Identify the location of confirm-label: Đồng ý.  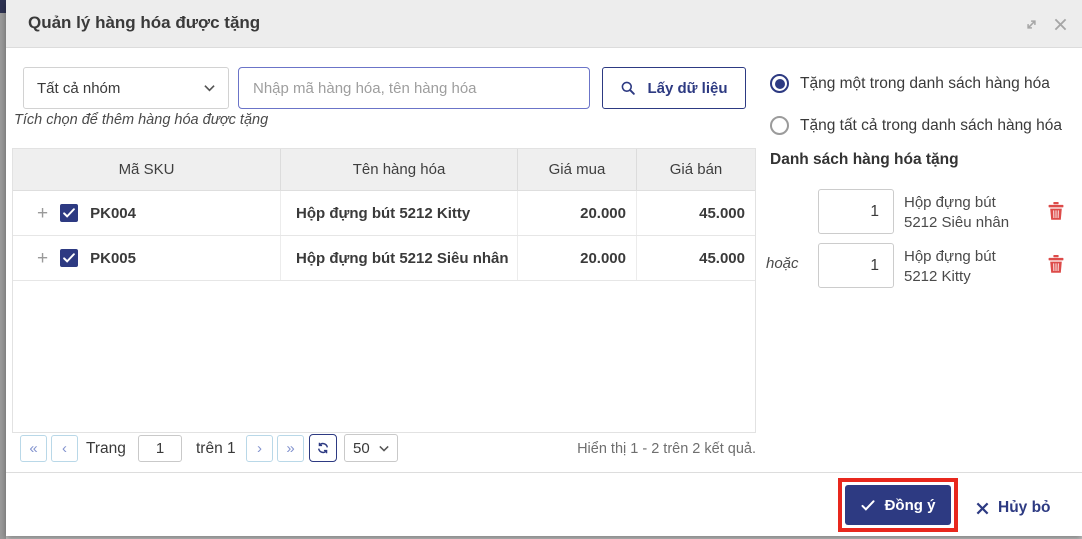
(910, 505).